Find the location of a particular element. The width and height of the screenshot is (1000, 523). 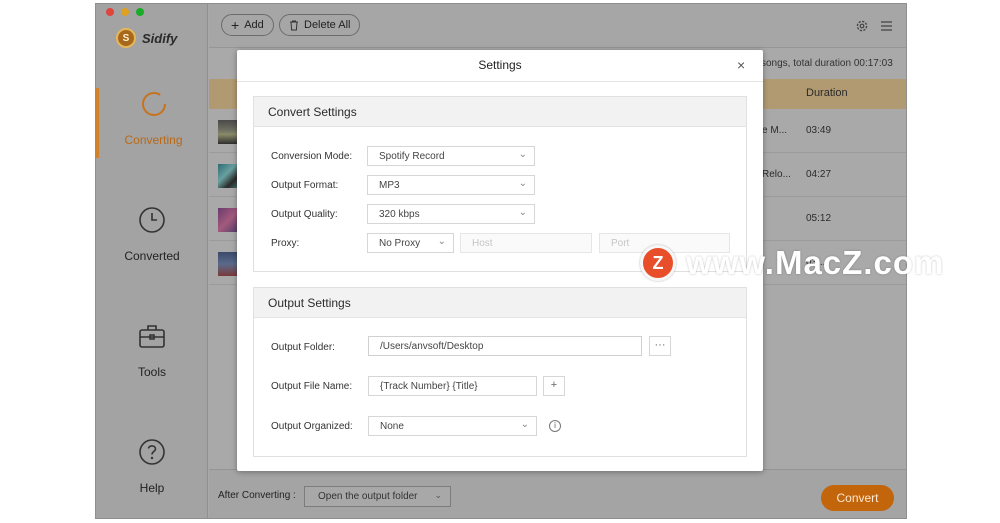

sidebar-item-converted: Converted is located at coordinates (152, 239).